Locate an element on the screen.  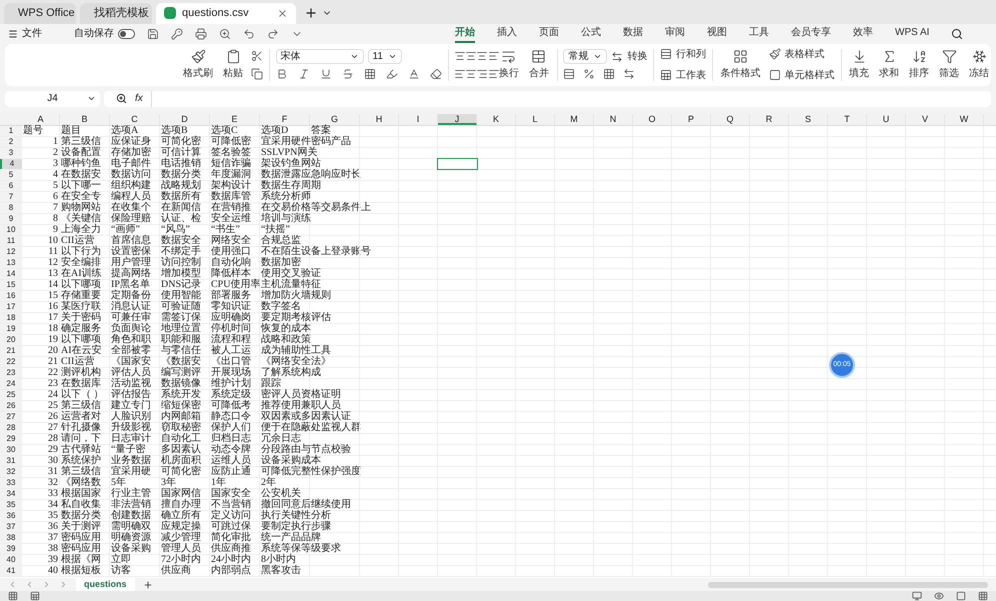
column-header: U is located at coordinates (886, 119).